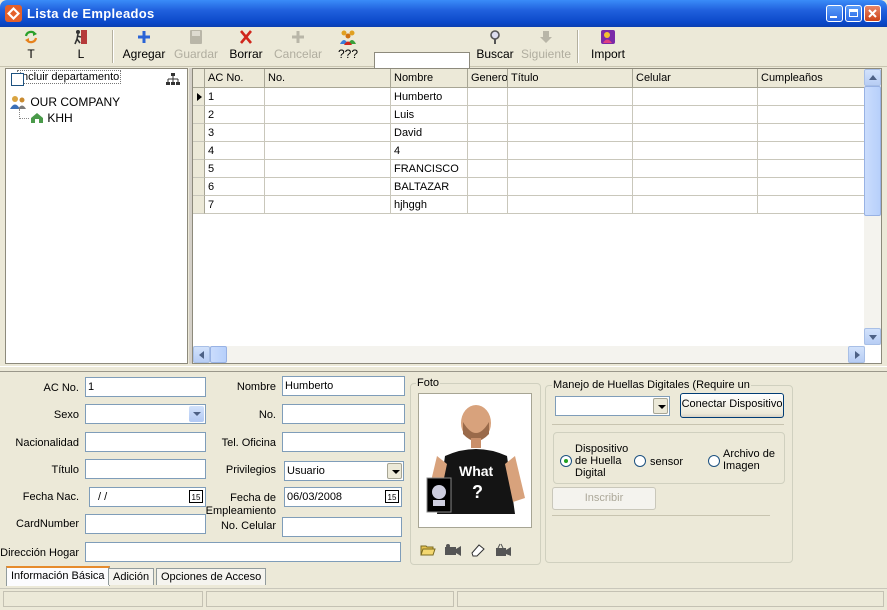 The image size is (887, 610). Describe the element at coordinates (51, 118) in the screenshot. I see `tree-node-khh: KHH` at that location.